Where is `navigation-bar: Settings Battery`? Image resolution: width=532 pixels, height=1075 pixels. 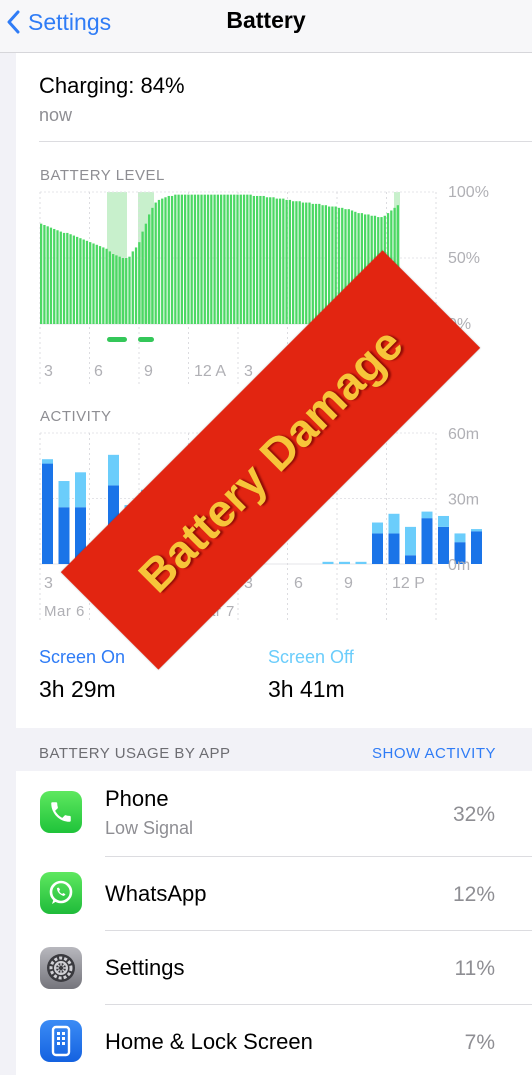
navigation-bar: Settings Battery is located at coordinates (266, 26).